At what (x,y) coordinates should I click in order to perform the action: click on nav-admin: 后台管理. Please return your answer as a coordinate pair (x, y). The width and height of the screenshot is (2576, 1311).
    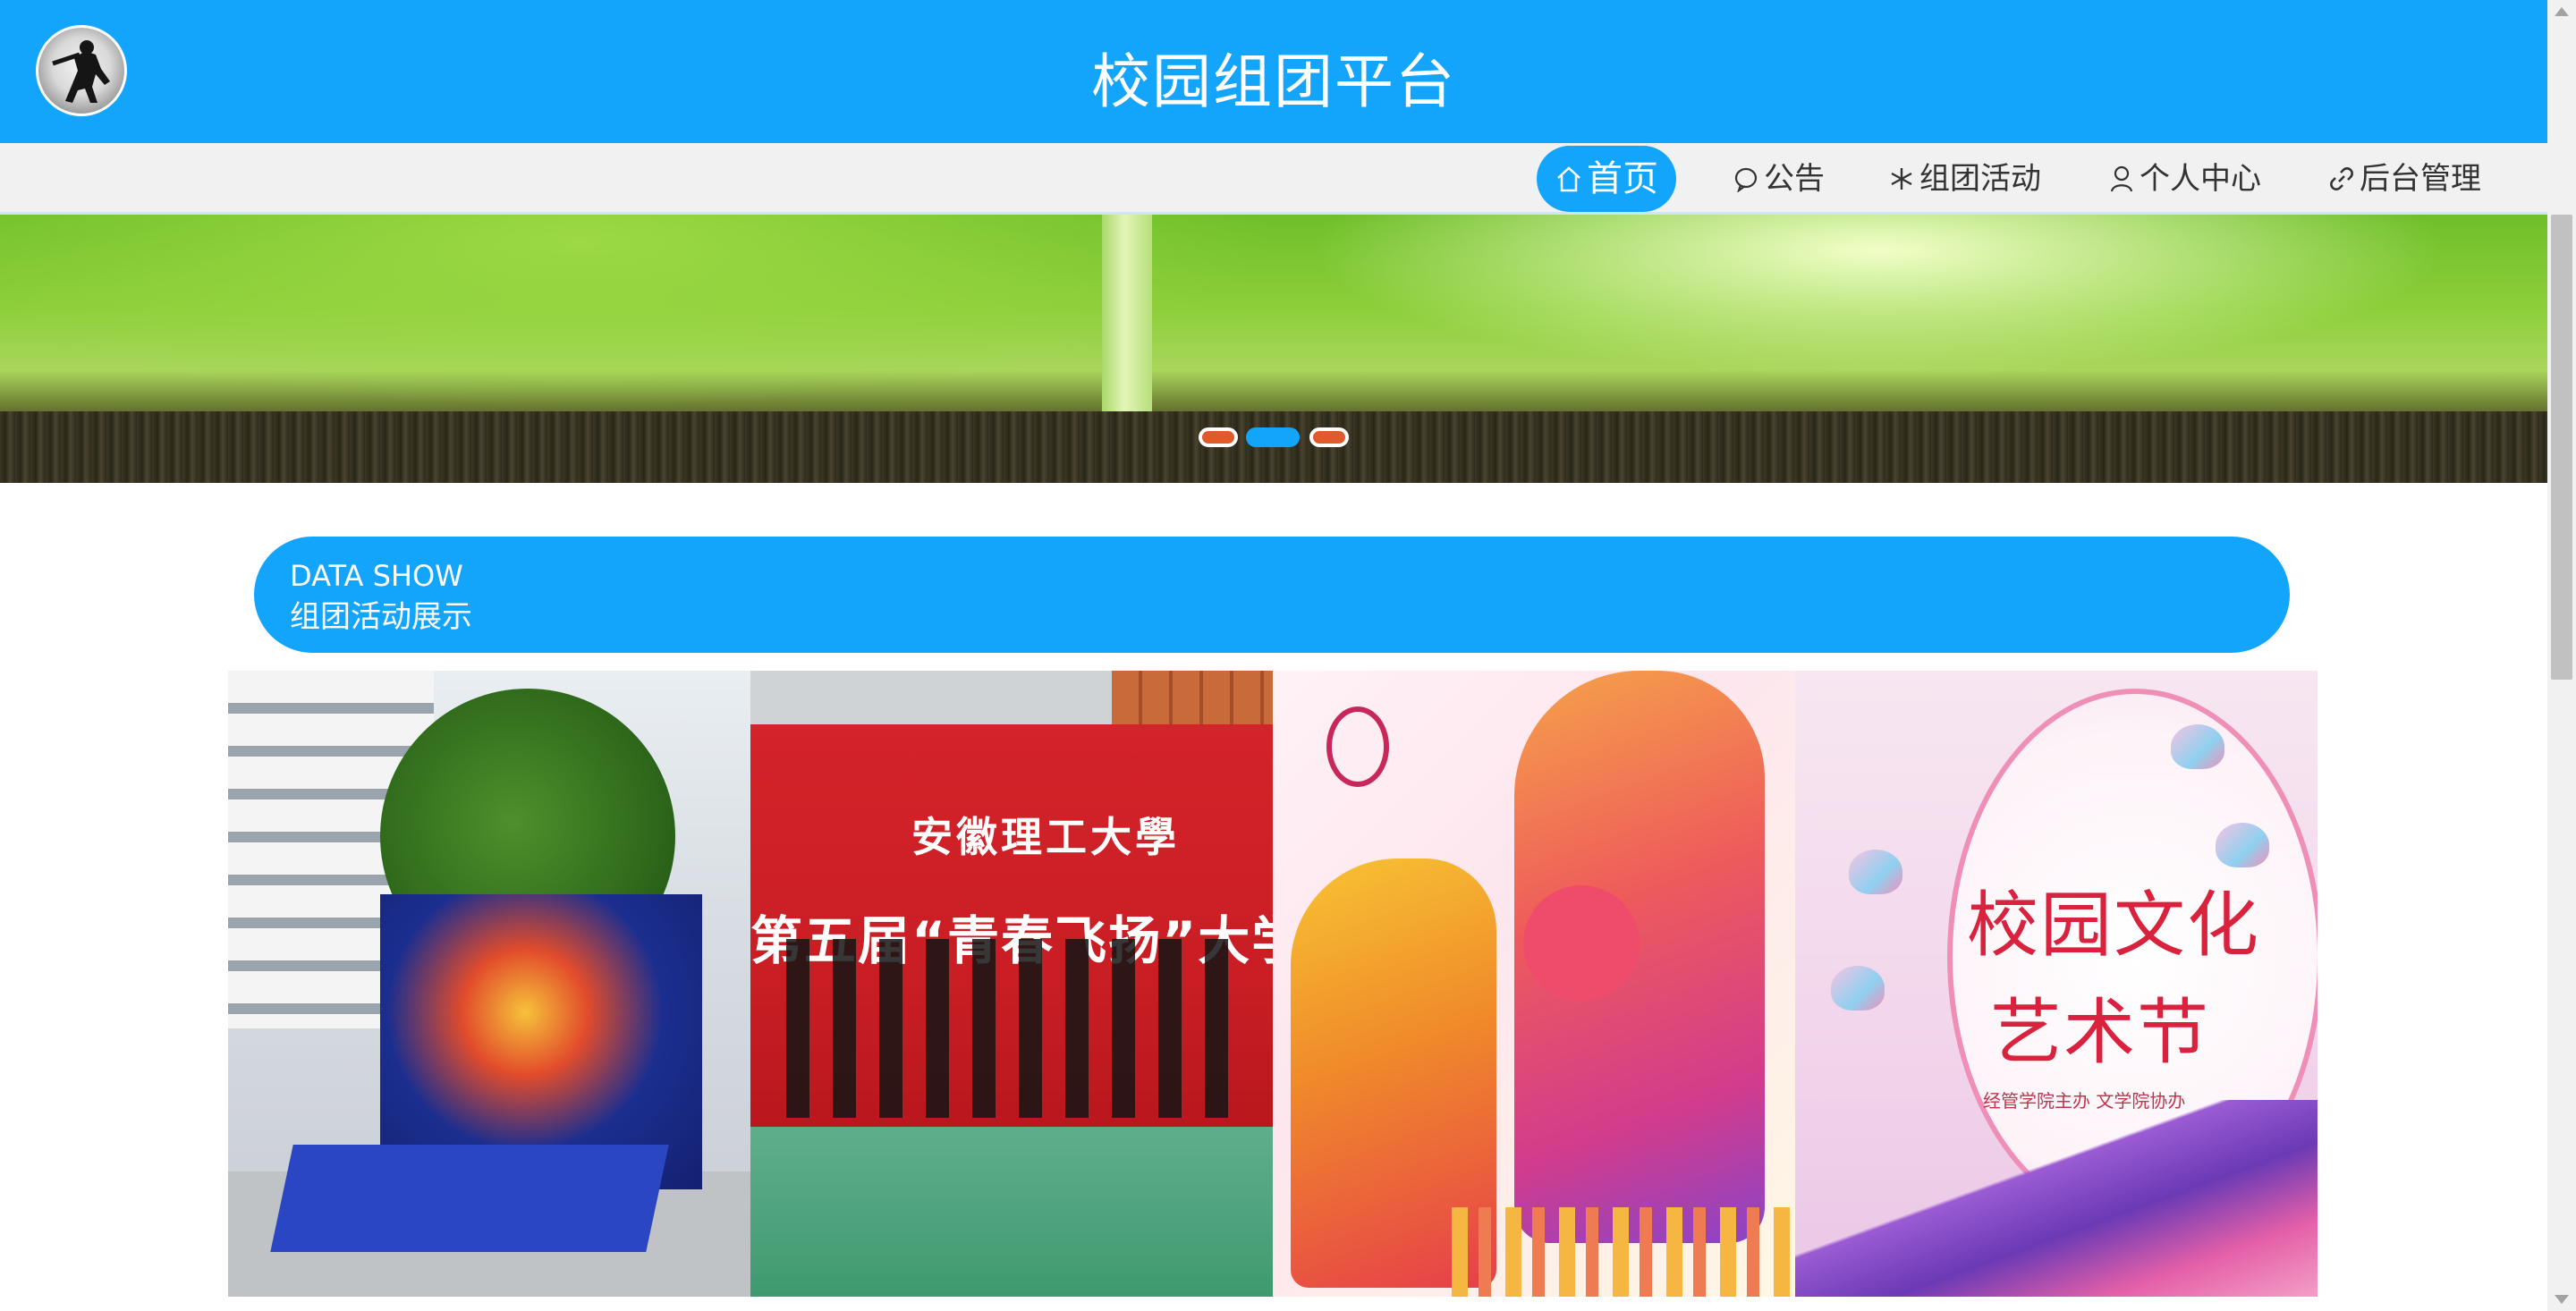
    Looking at the image, I should click on (2404, 179).